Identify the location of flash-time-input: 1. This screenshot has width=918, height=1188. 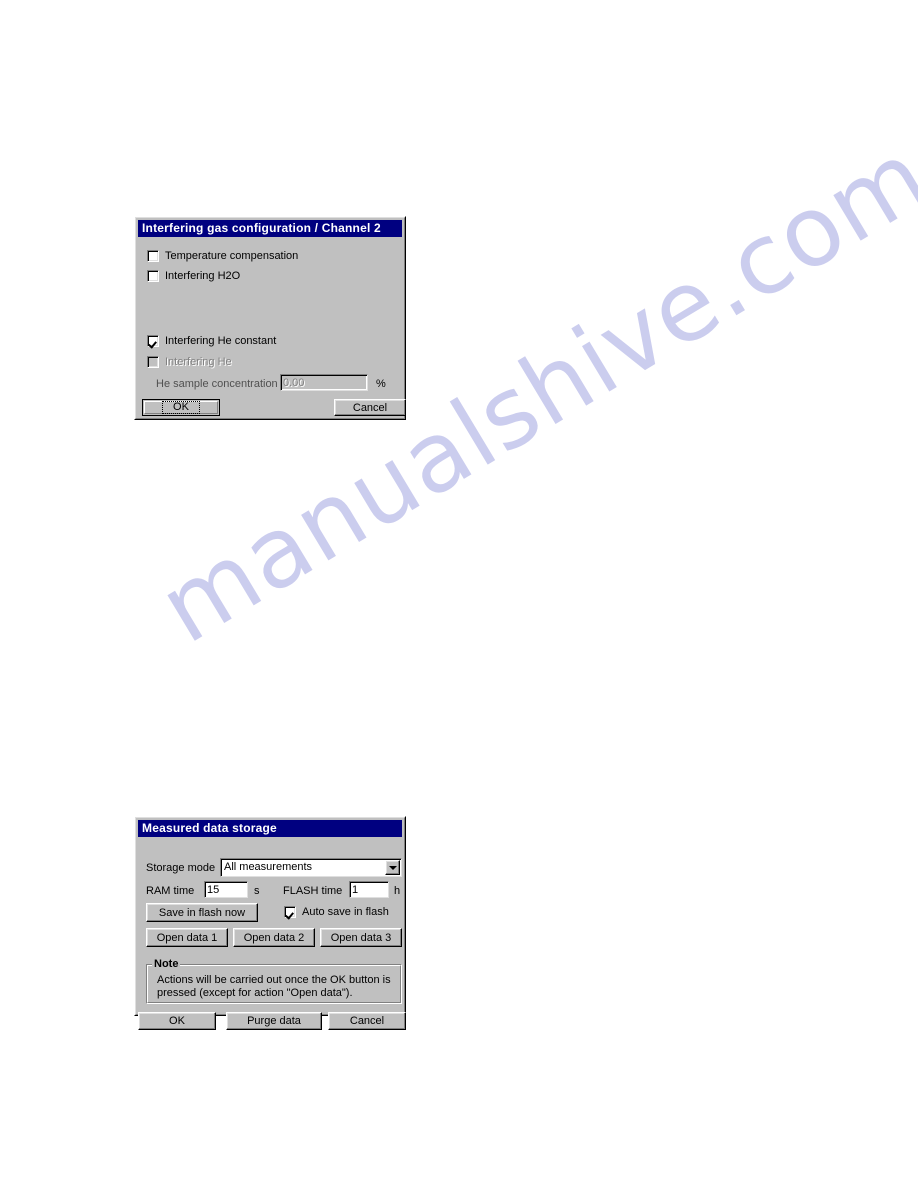
(369, 889).